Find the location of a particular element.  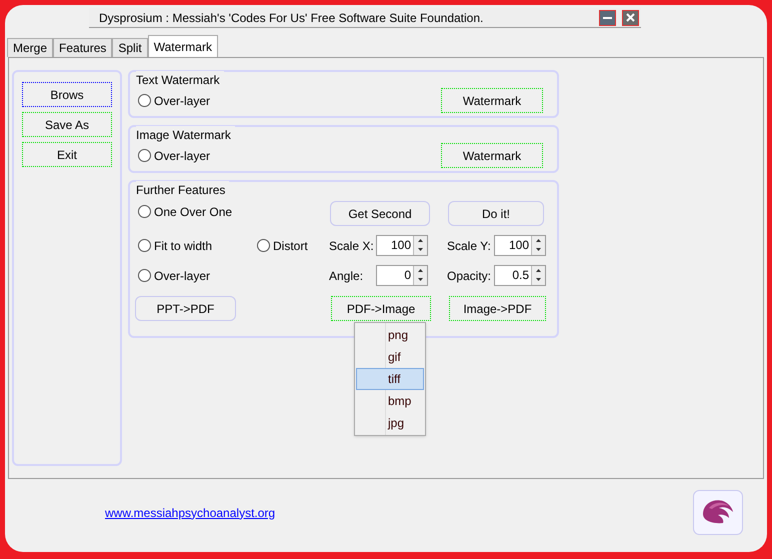

spinner-label: Scale Y: is located at coordinates (469, 246).